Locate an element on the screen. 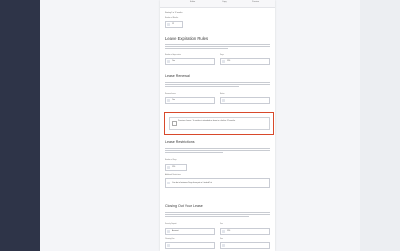 Image resolution: width=400 pixels, height=251 pixels. closing-text is located at coordinates (217, 215).